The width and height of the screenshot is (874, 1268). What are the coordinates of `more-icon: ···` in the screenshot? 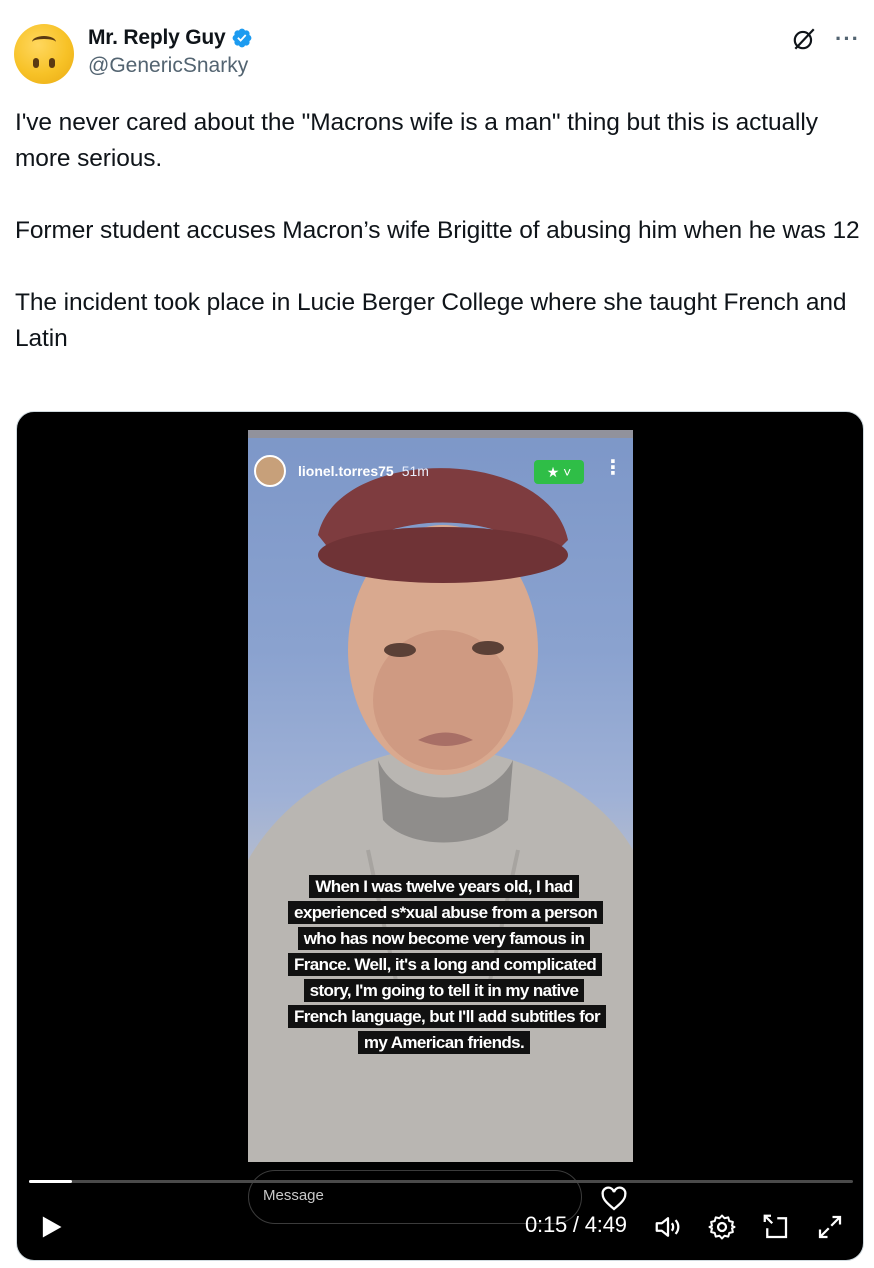 It's located at (847, 39).